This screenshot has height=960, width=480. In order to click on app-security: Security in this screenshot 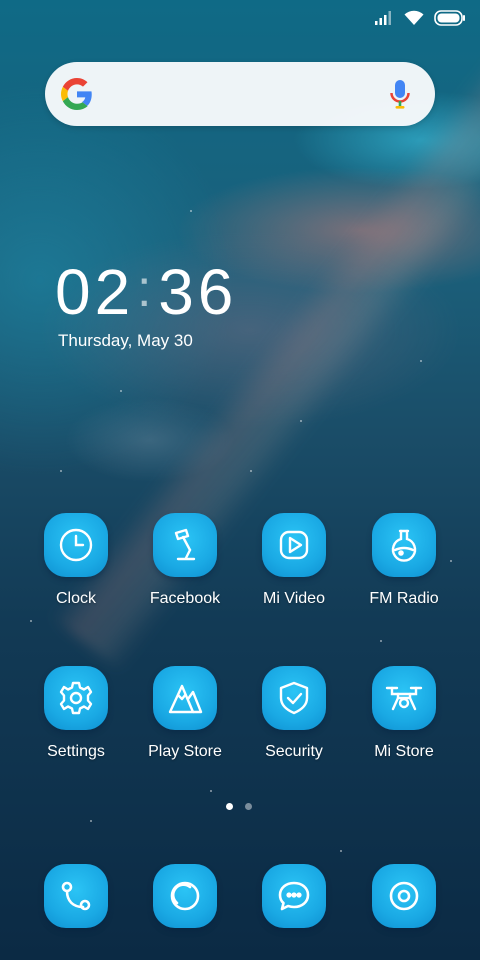, I will do `click(294, 713)`.